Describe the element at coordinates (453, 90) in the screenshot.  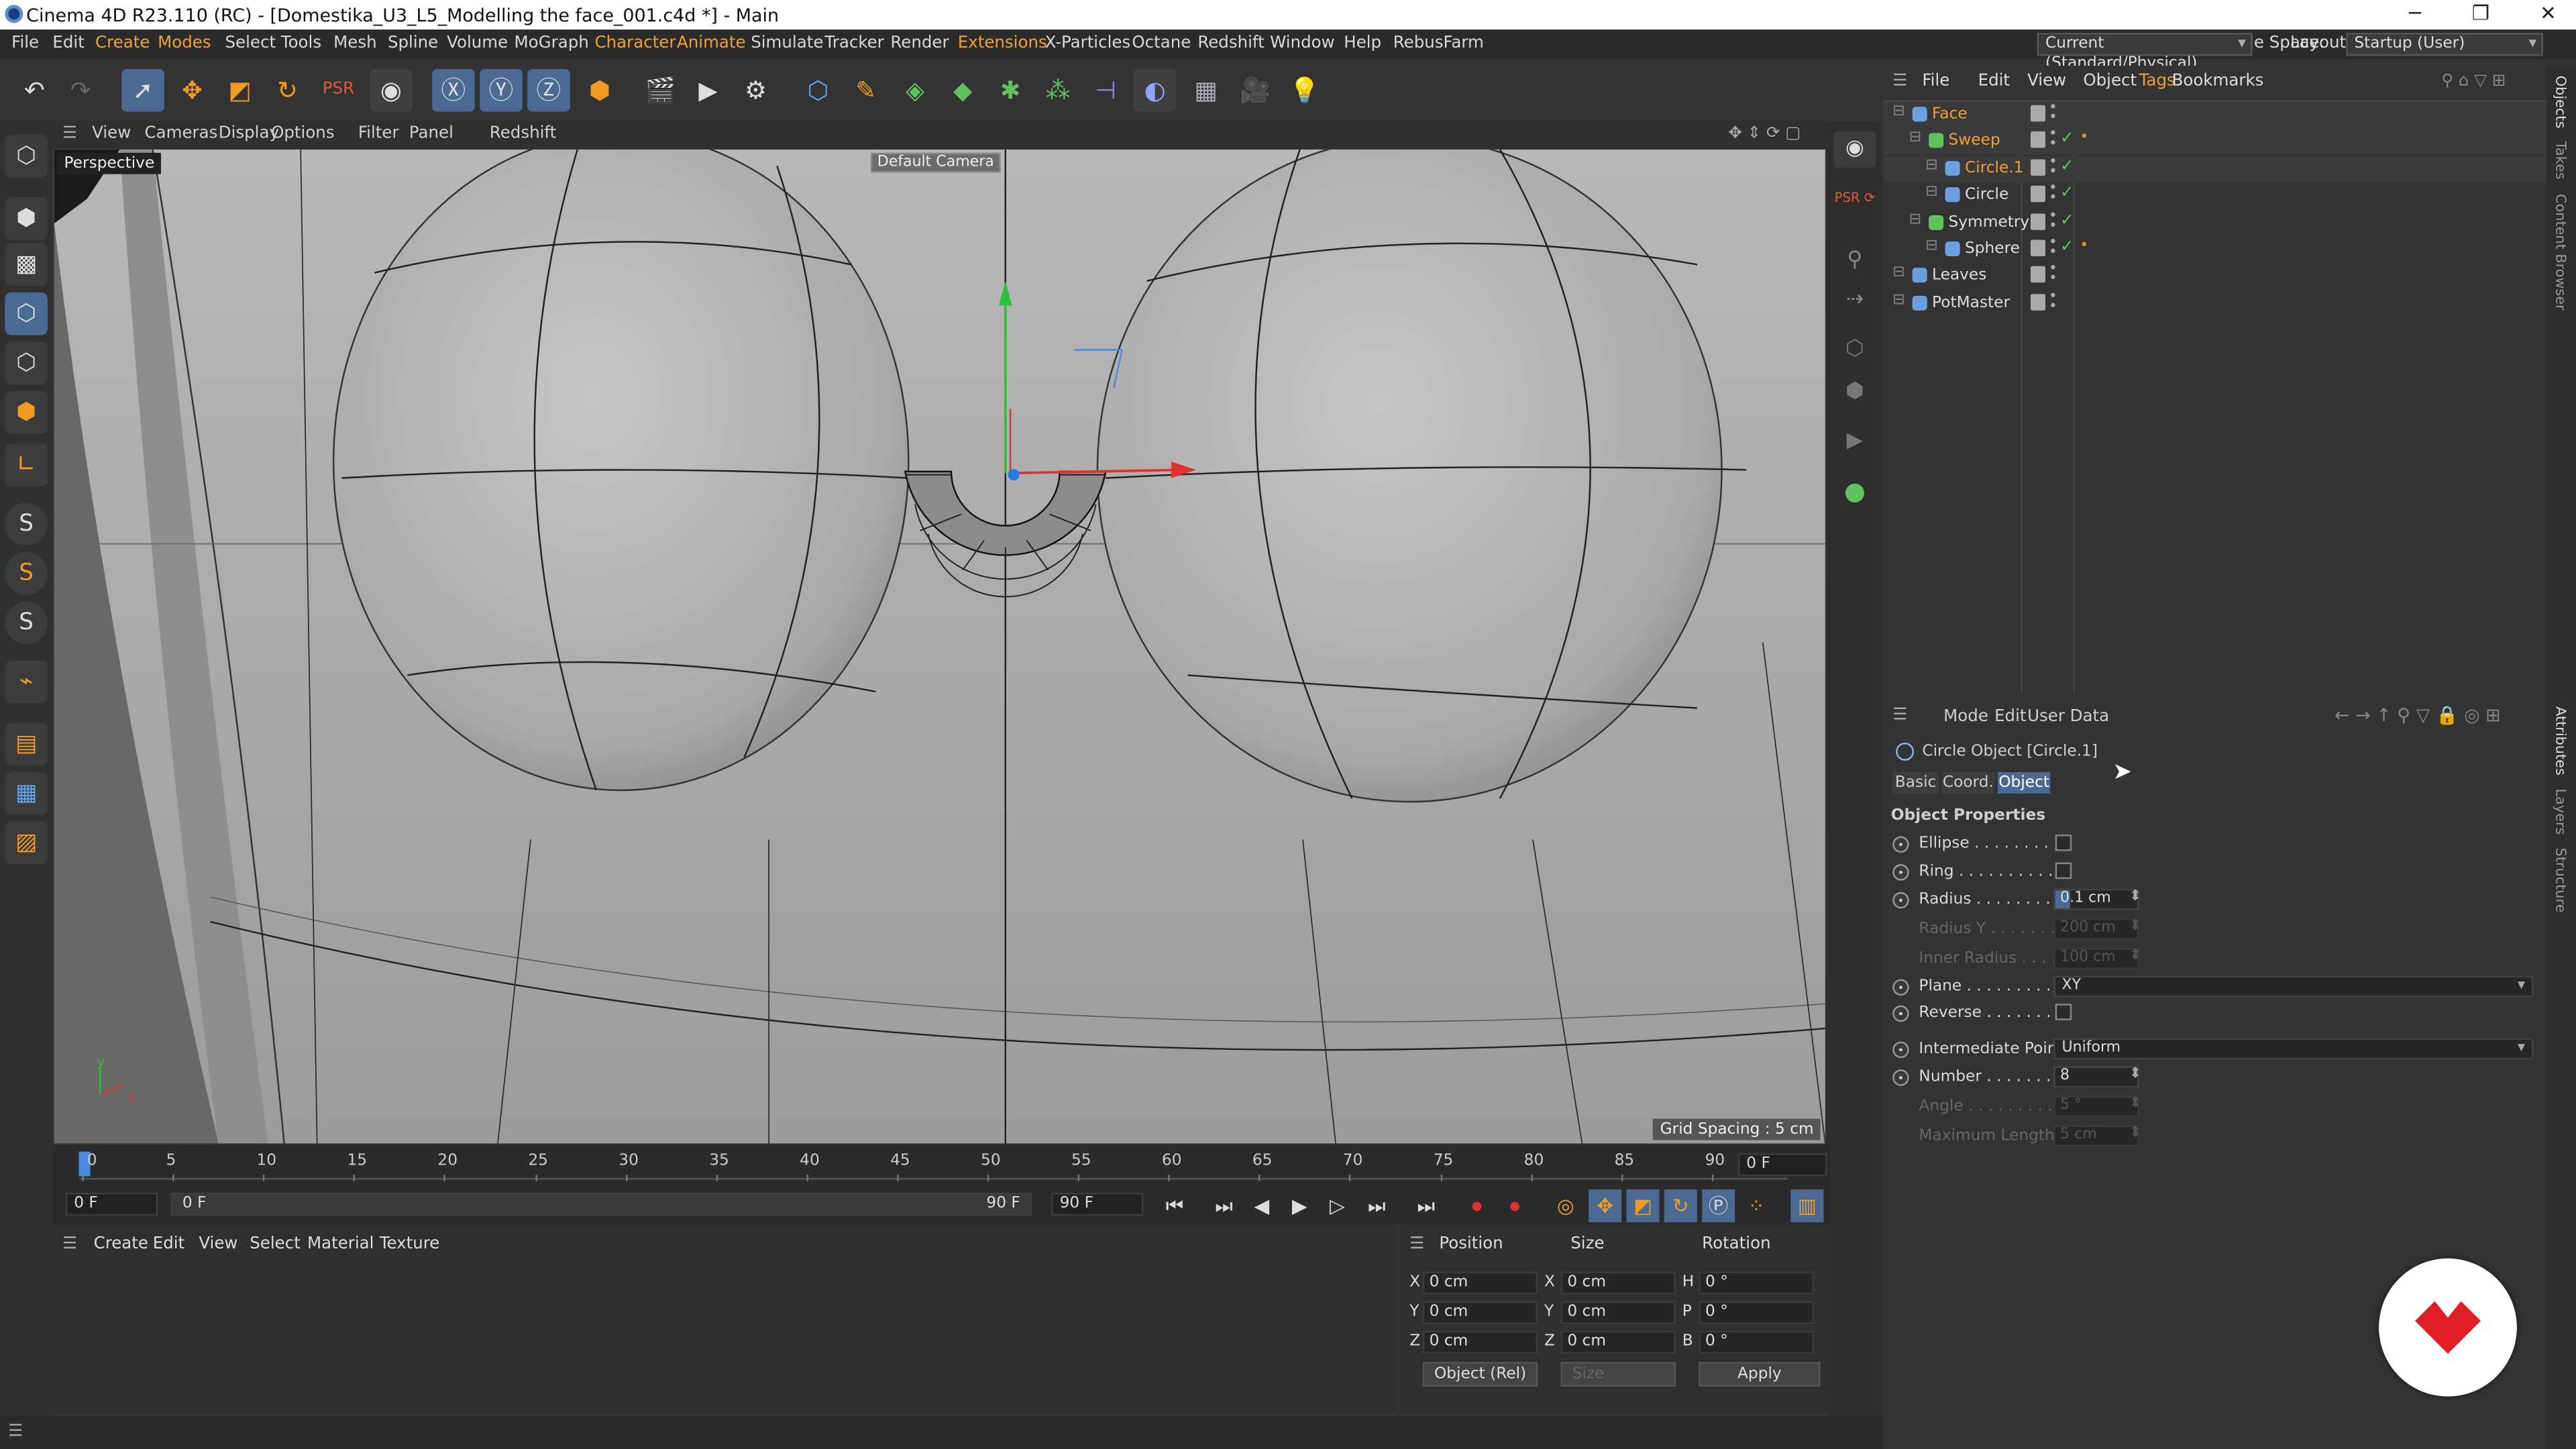
I see `x-axis-icon: Ⓧ` at that location.